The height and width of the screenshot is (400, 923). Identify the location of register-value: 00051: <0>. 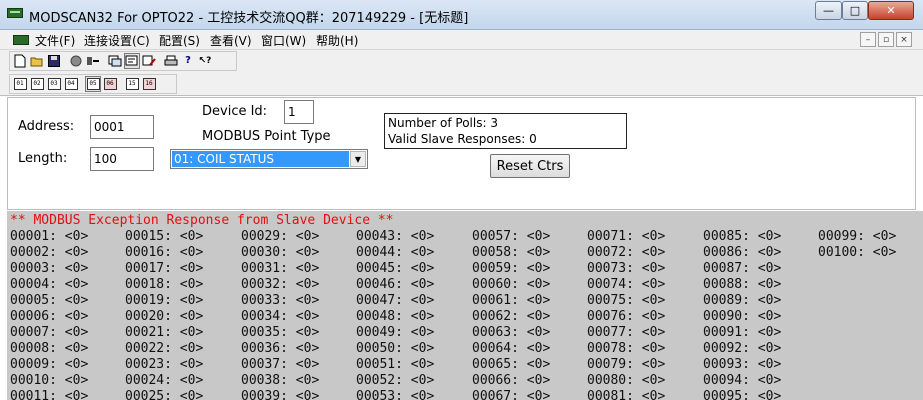
(395, 365).